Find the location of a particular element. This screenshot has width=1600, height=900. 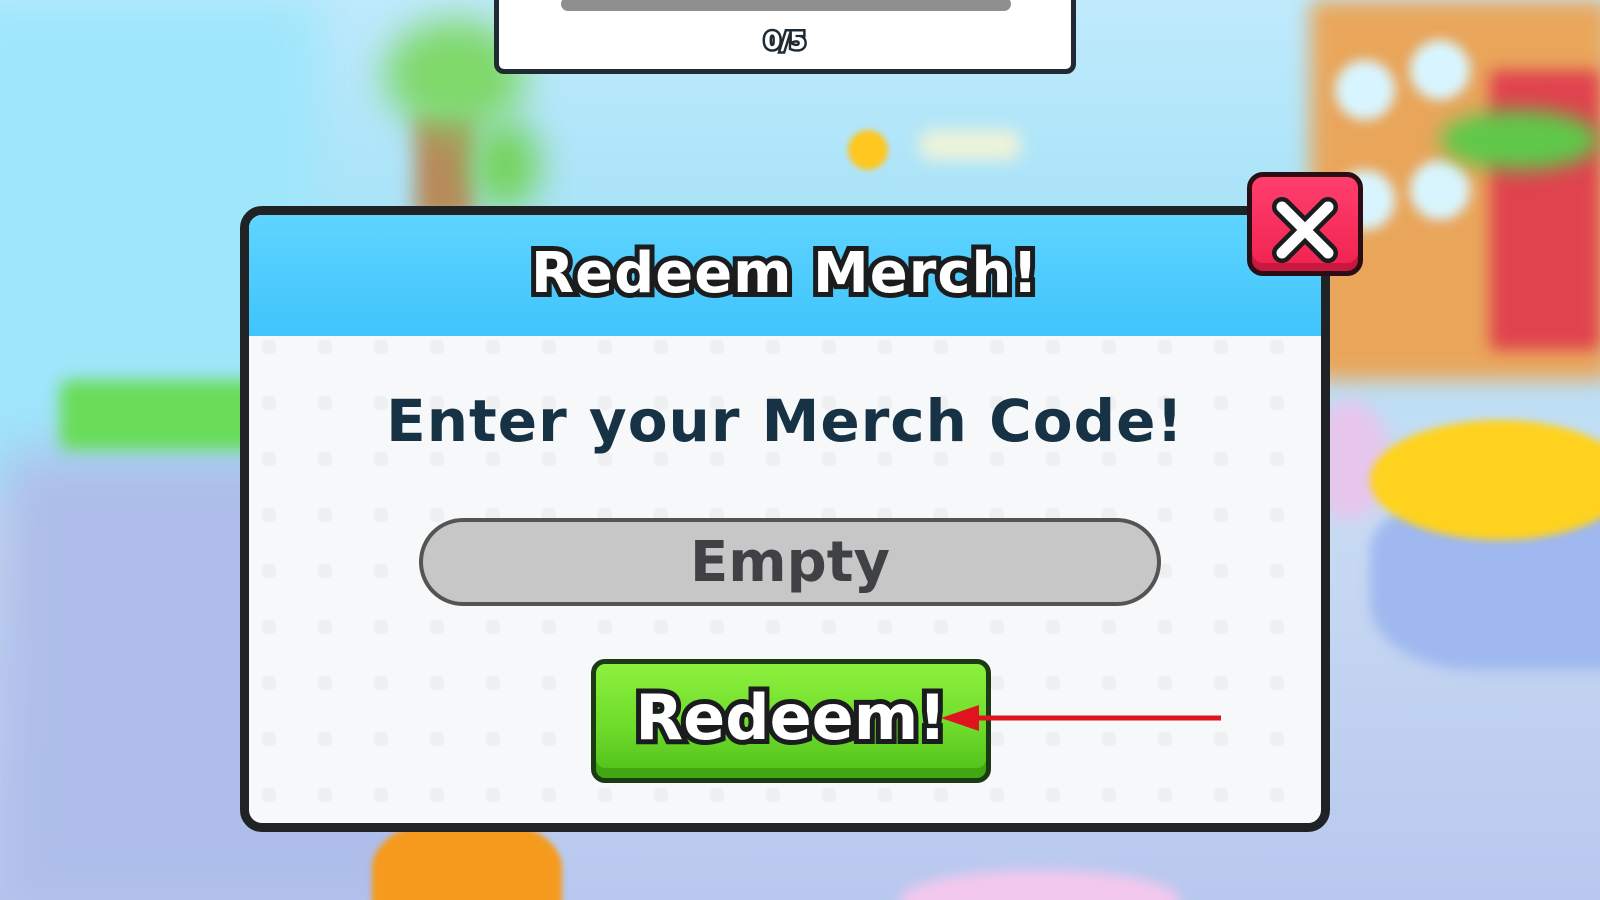

fox-pet is located at coordinates (467, 860).